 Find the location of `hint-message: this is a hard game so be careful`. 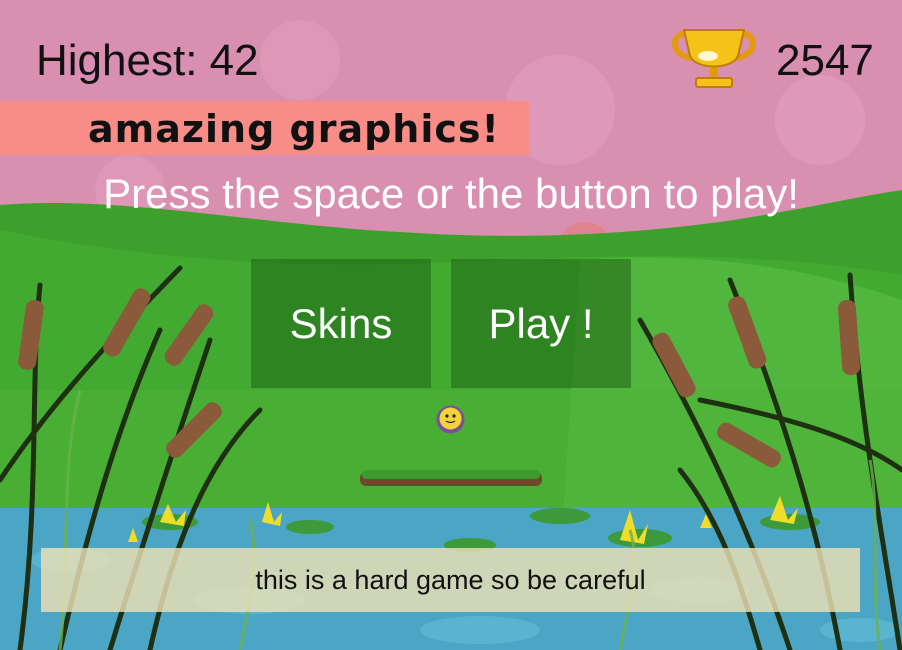

hint-message: this is a hard game so be careful is located at coordinates (450, 580).